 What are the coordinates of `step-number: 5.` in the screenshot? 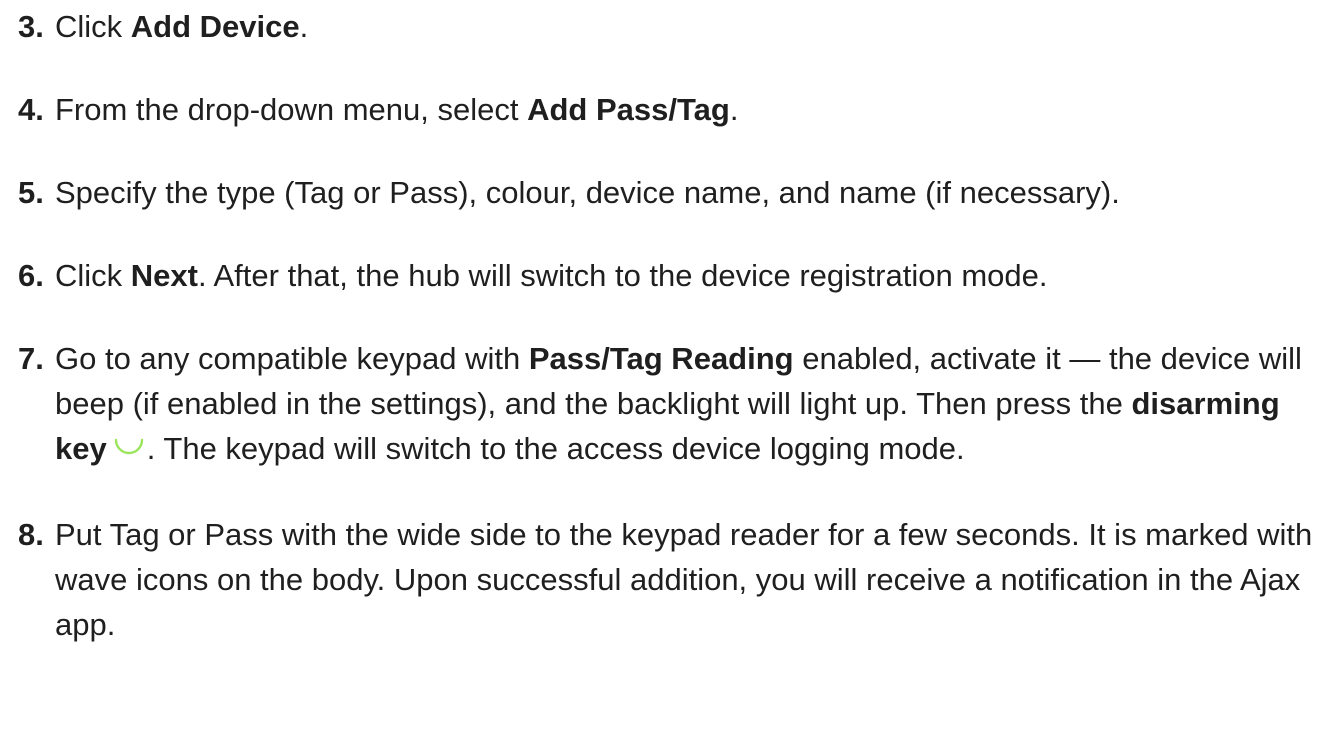 It's located at (31, 192).